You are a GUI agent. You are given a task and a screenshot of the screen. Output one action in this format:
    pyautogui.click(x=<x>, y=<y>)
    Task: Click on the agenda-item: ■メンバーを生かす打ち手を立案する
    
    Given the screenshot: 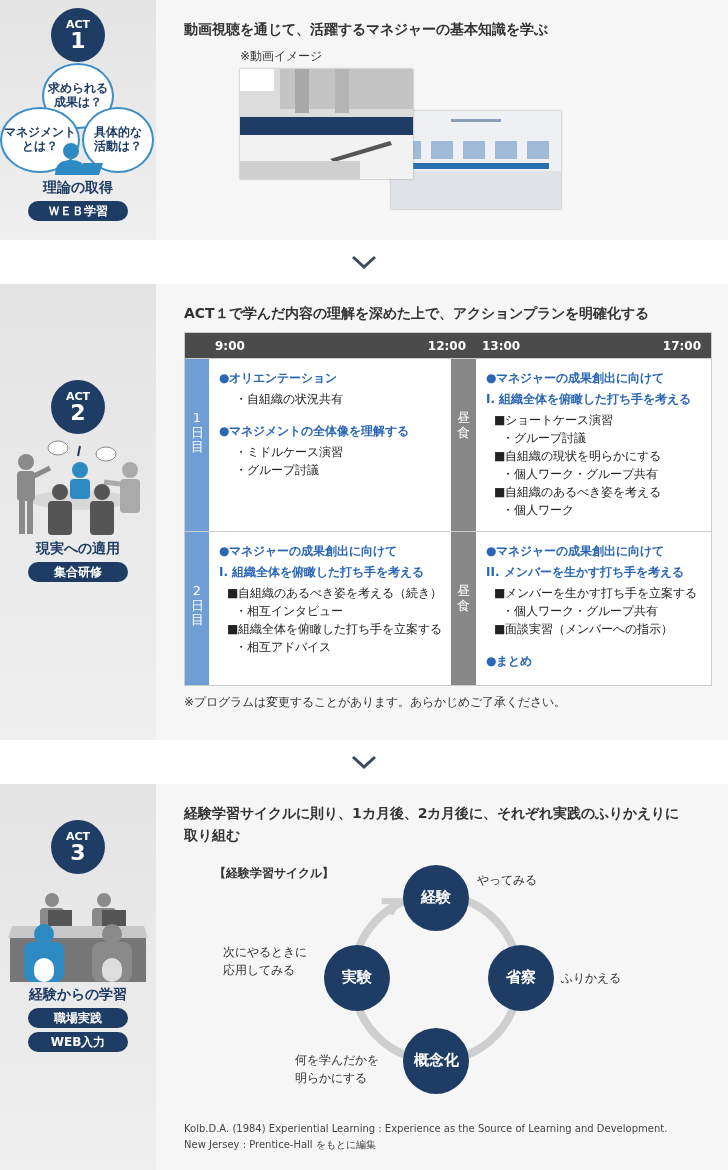 What is the action you would take?
    pyautogui.click(x=596, y=594)
    